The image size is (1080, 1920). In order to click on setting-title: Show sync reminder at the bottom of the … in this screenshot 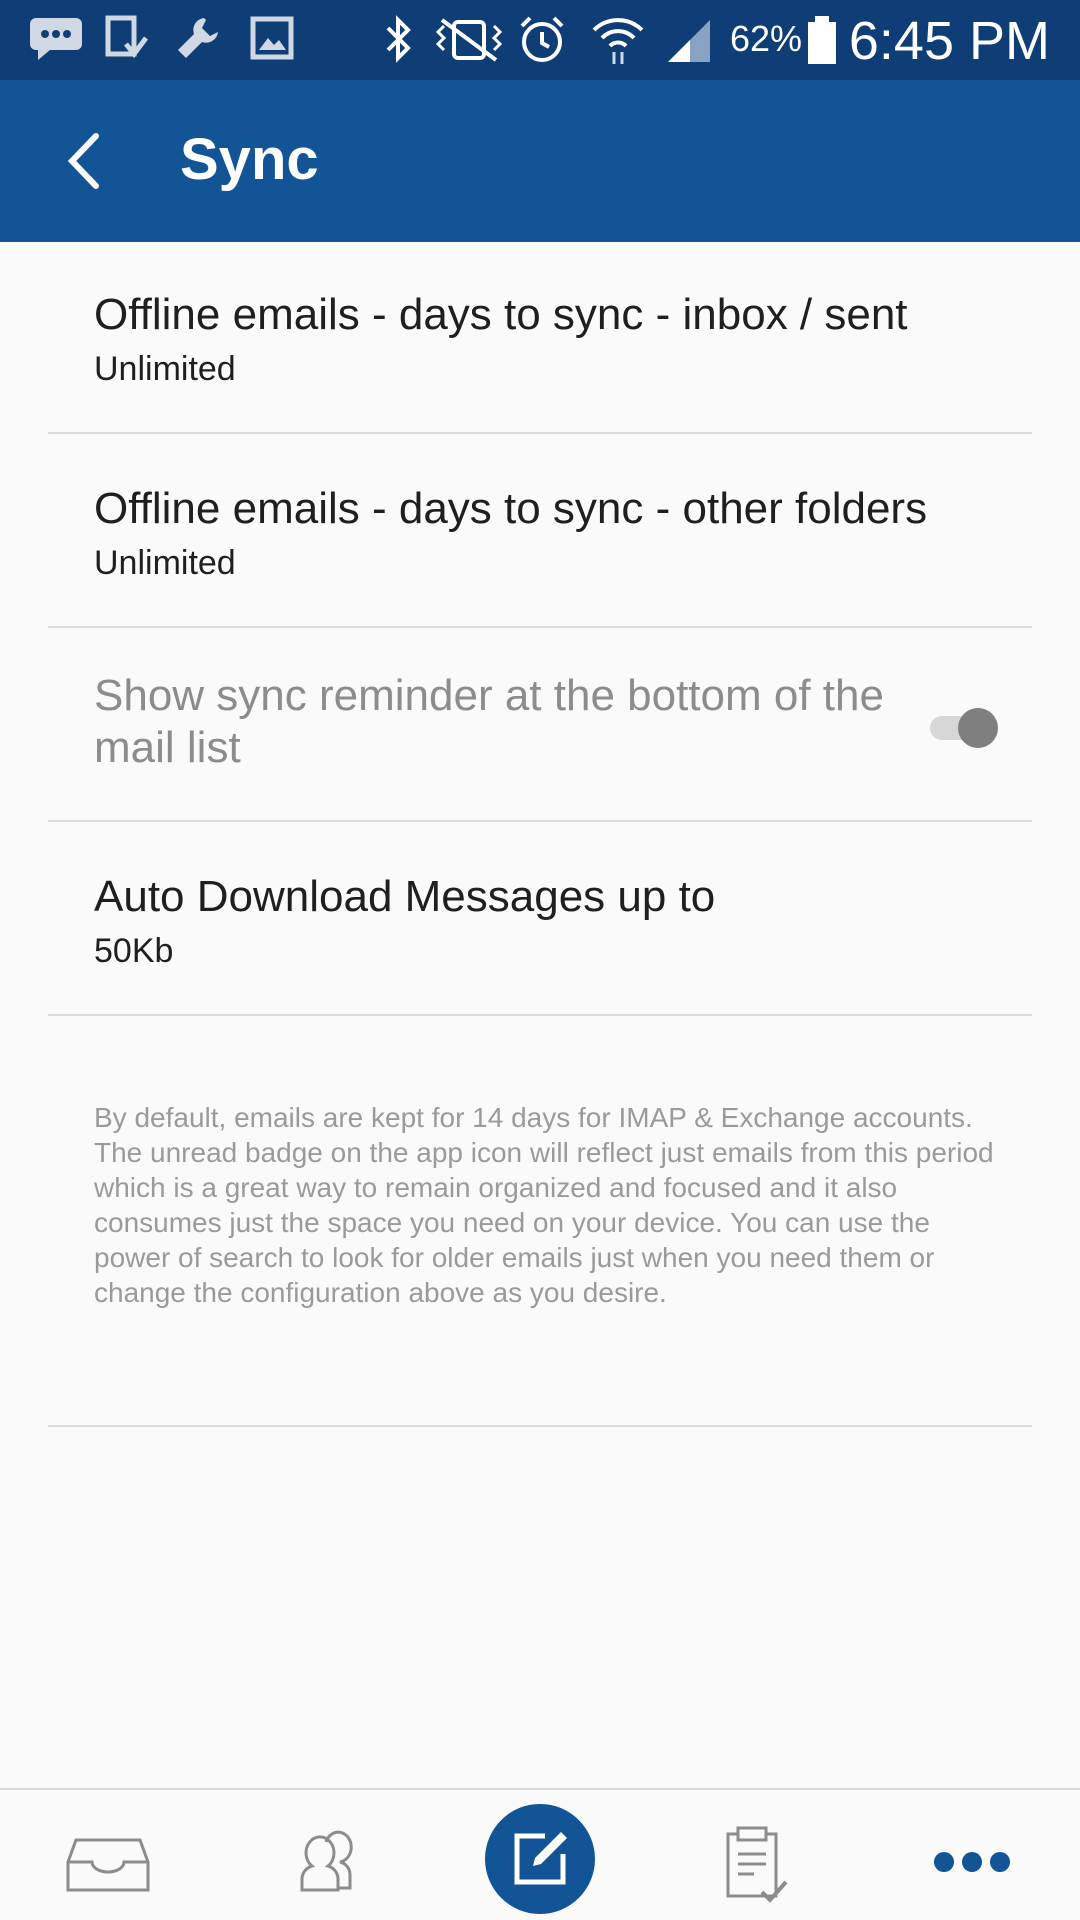, I will do `click(489, 721)`.